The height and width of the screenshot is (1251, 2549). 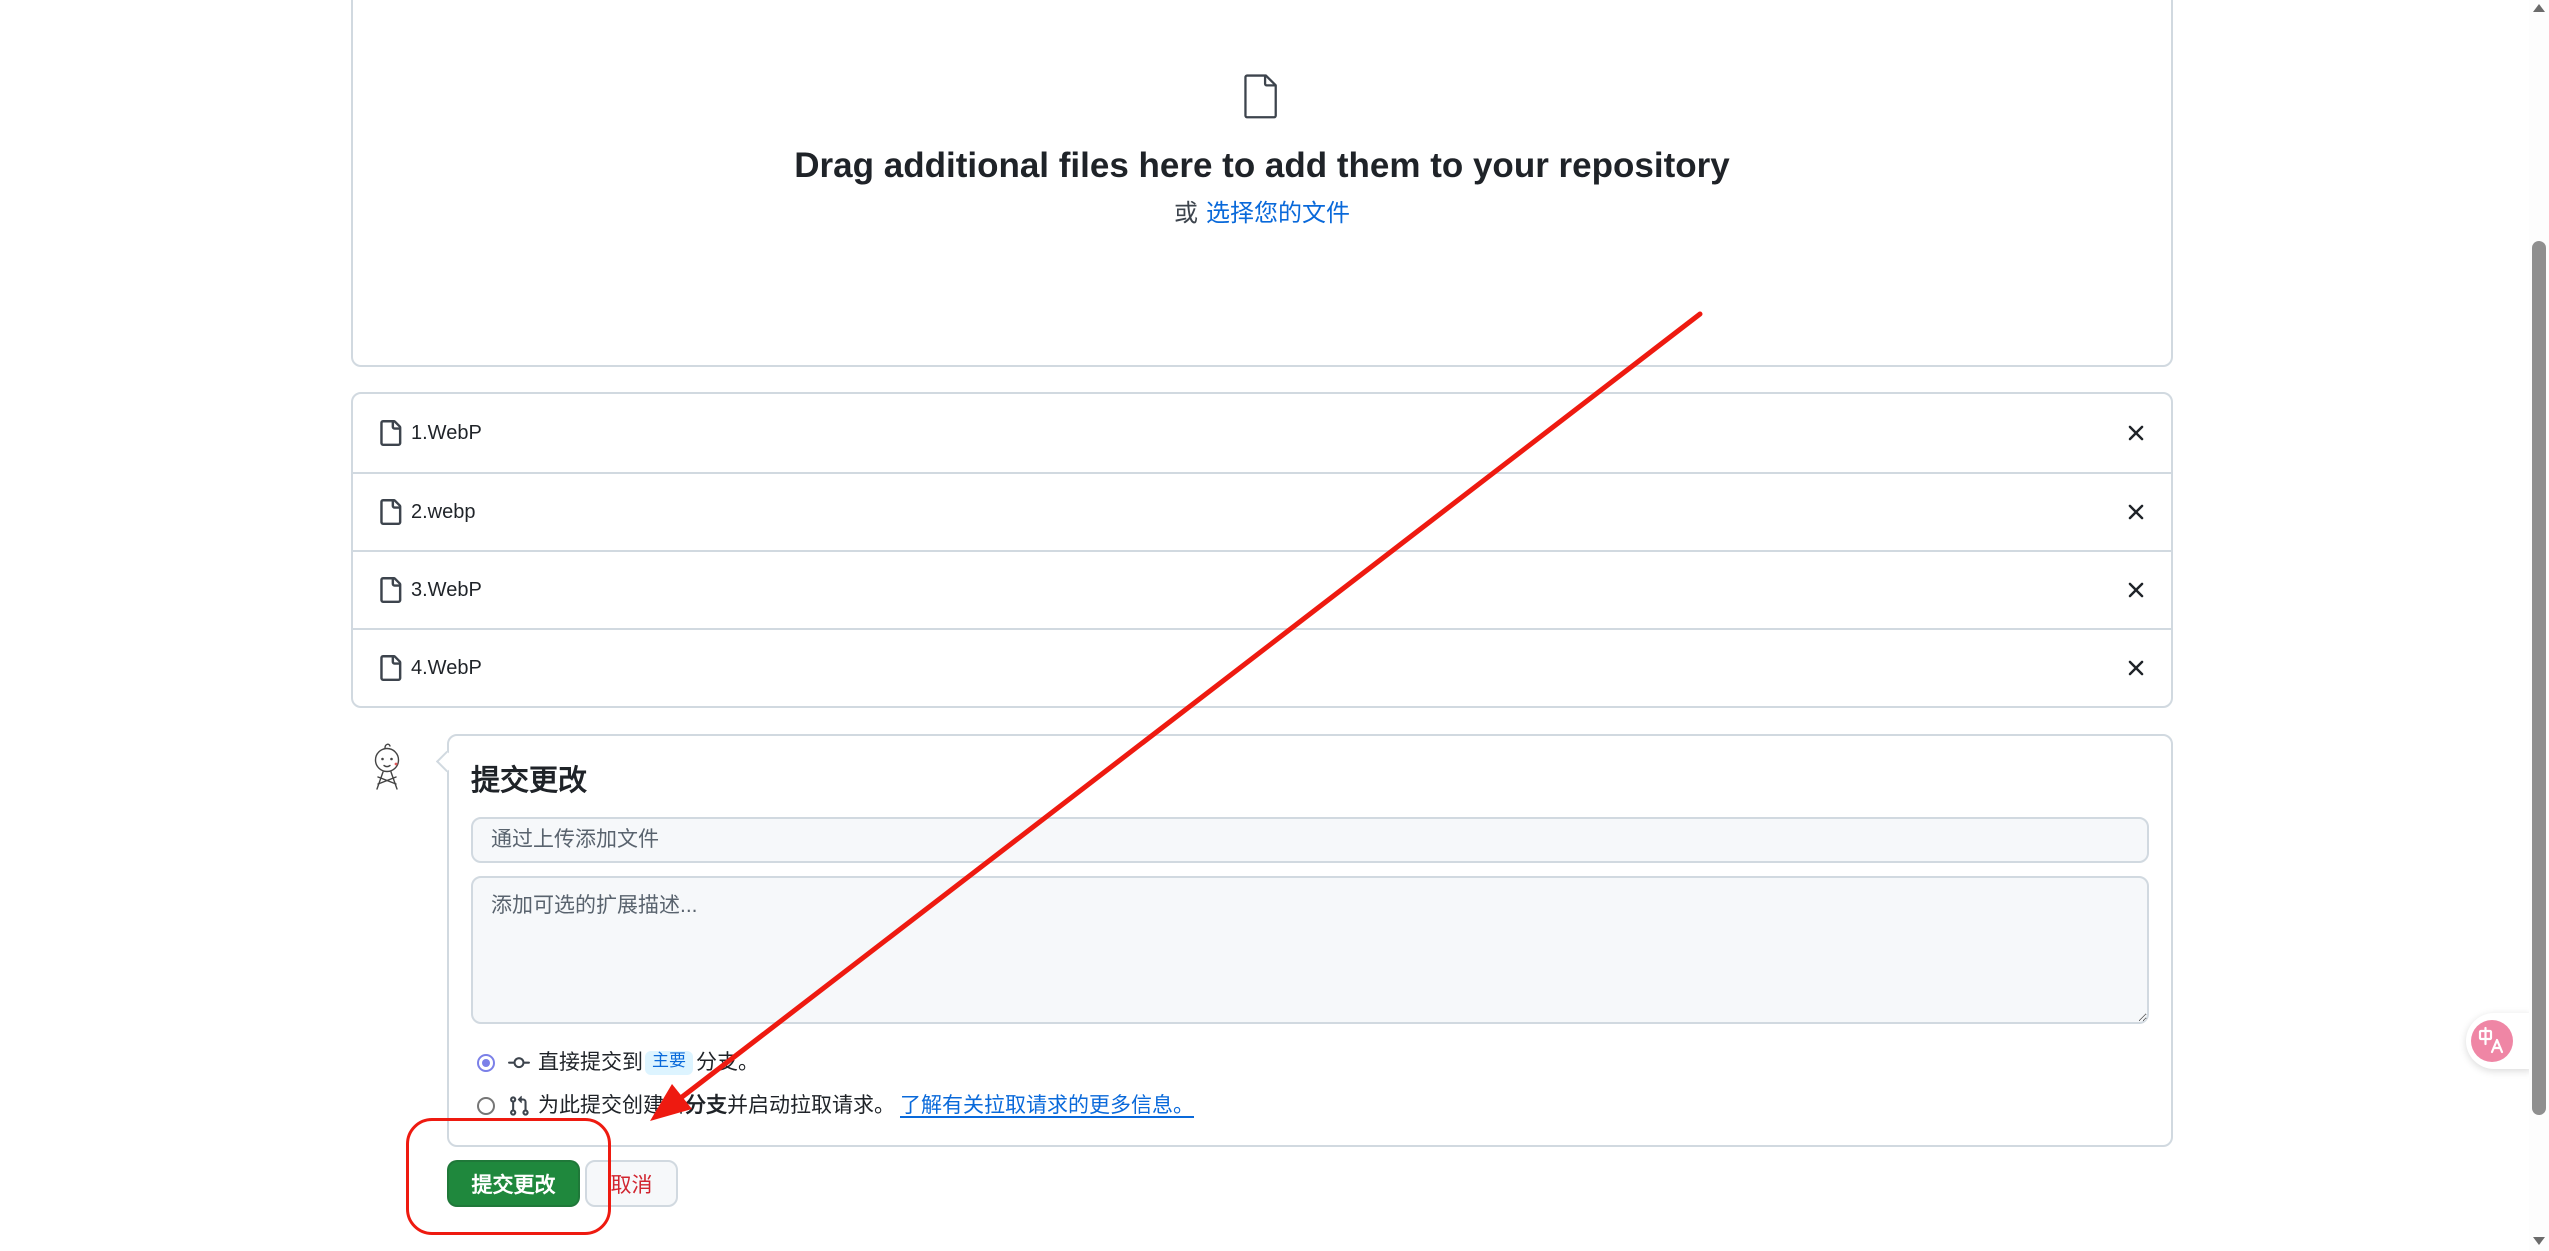 What do you see at coordinates (443, 512) in the screenshot?
I see `file-name: 2.webp` at bounding box center [443, 512].